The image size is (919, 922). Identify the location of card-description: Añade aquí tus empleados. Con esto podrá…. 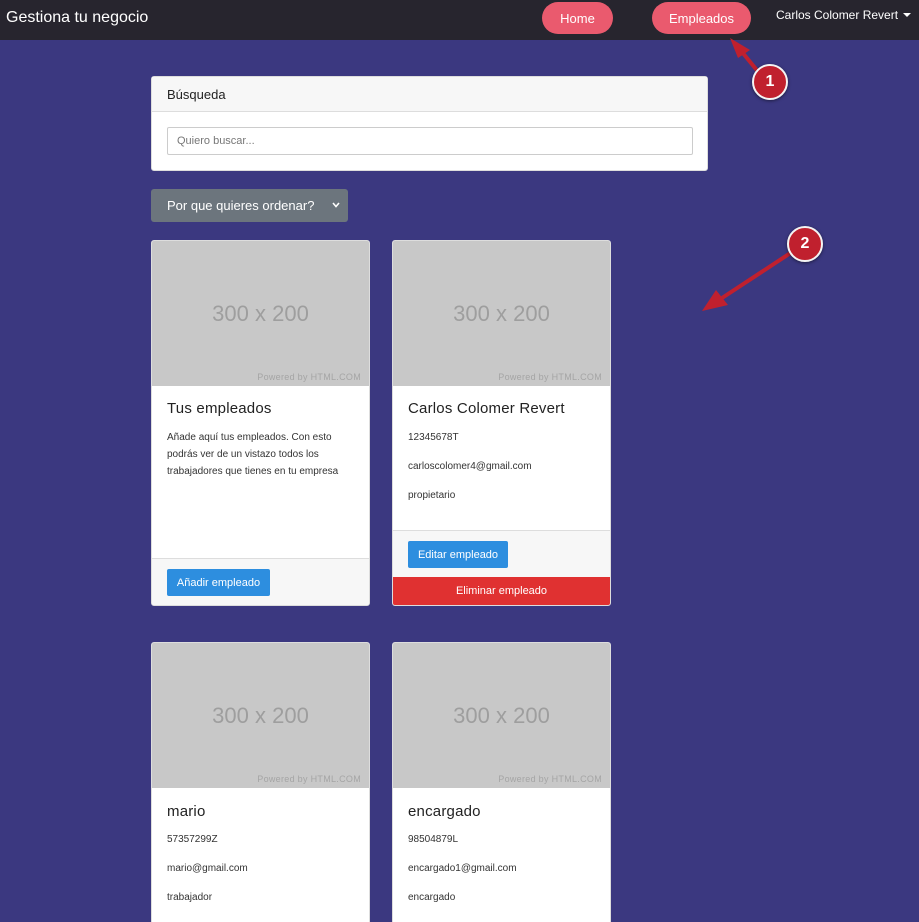
(253, 454).